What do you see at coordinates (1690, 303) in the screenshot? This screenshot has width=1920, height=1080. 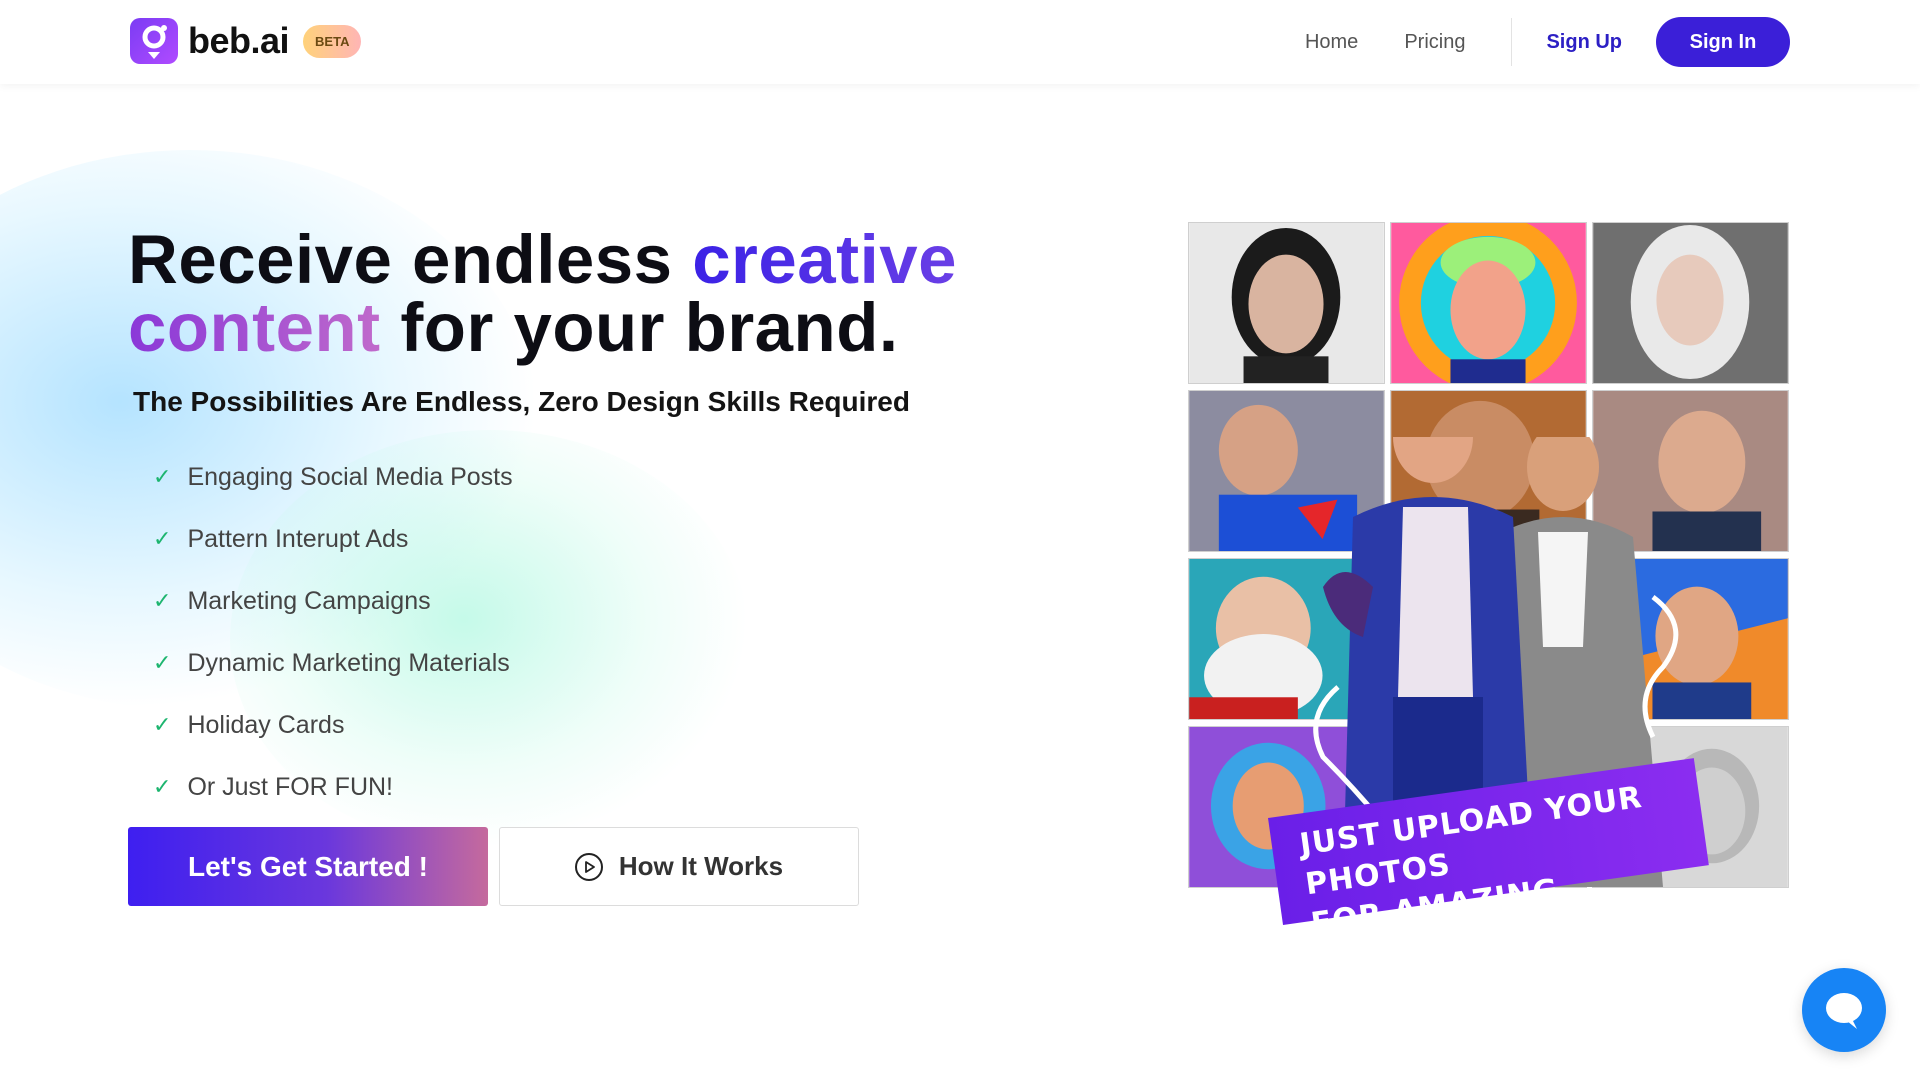 I see `portrait-tile-elf` at bounding box center [1690, 303].